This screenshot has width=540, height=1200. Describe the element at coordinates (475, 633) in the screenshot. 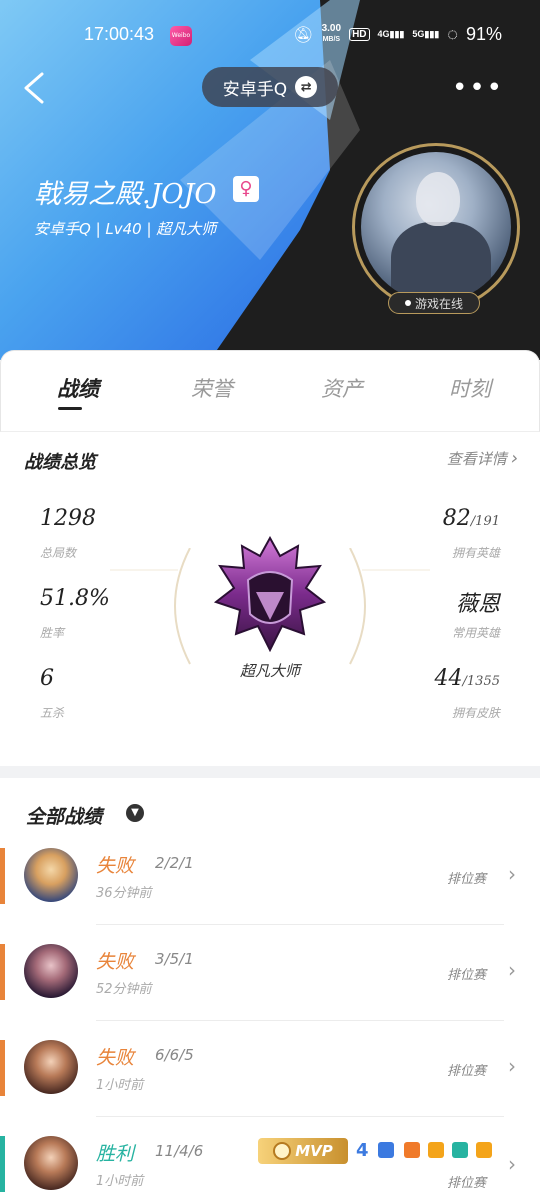

I see `common-hero-label: 常用英雄` at that location.